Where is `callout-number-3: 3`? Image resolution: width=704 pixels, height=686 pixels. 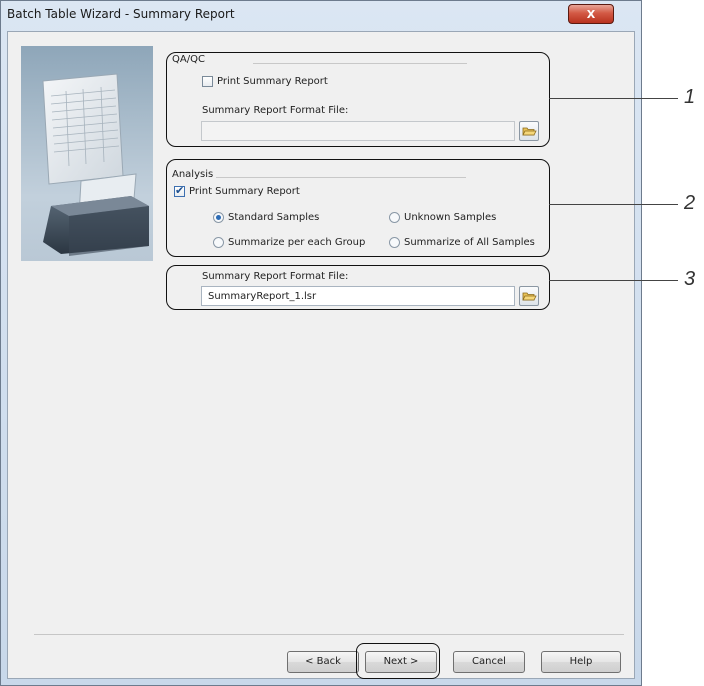
callout-number-3: 3 is located at coordinates (690, 279).